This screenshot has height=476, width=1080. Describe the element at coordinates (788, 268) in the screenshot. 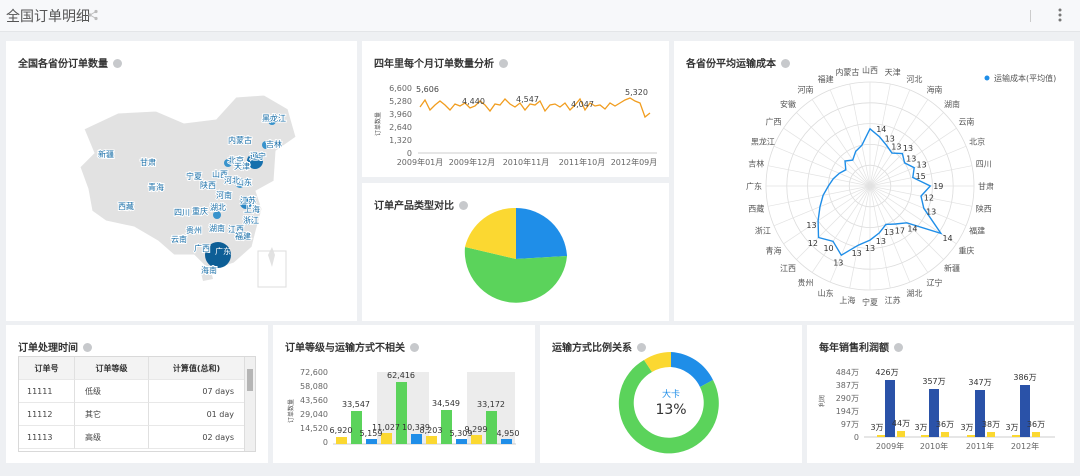

I see `radar-axis-label: 江西` at that location.